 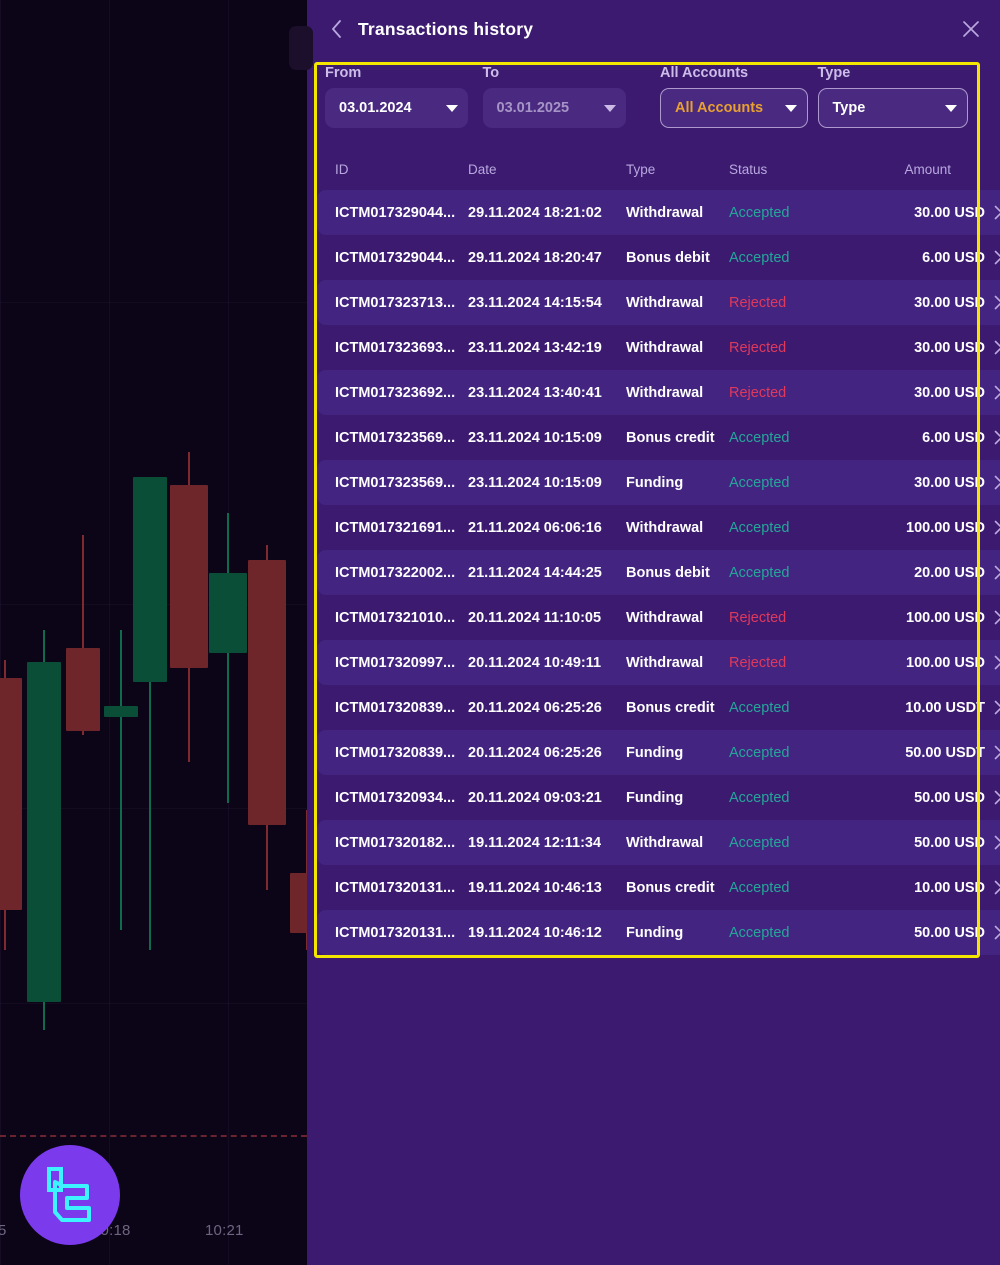 I want to click on cell-date: 23.11.2024 14:15:54, so click(x=535, y=302).